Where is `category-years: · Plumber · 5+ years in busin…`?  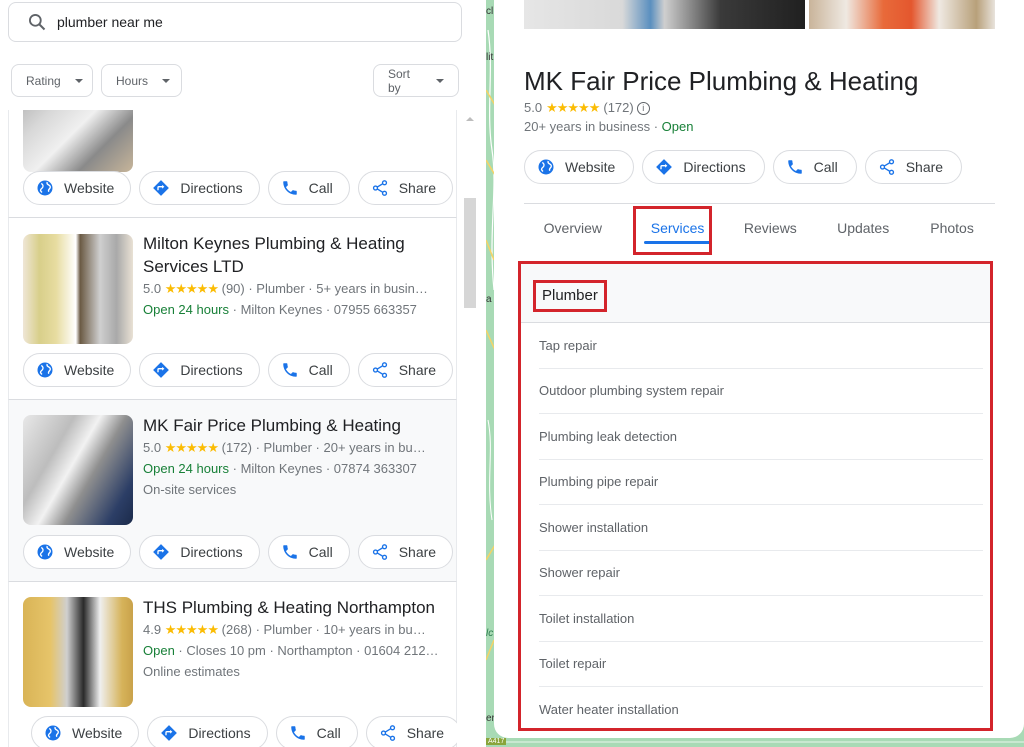 category-years: · Plumber · 5+ years in busin… is located at coordinates (336, 288).